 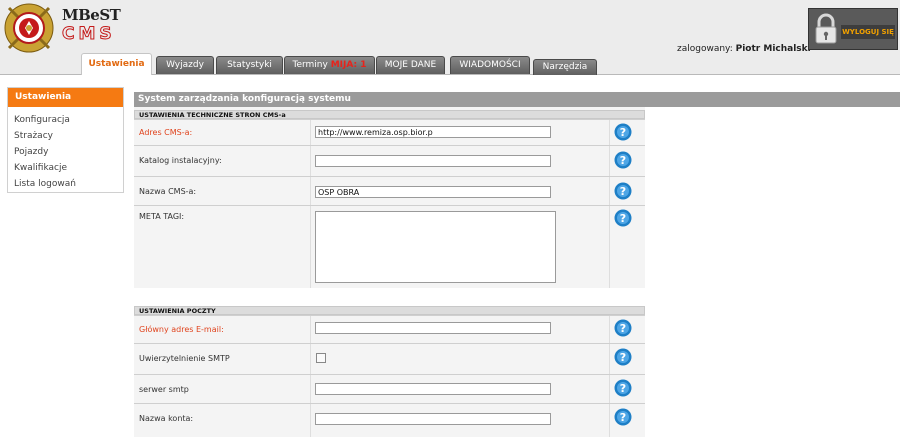 I want to click on row-nazwa-cms: Nazwa CMS-a: OSP OBRA ?, so click(x=389, y=190).